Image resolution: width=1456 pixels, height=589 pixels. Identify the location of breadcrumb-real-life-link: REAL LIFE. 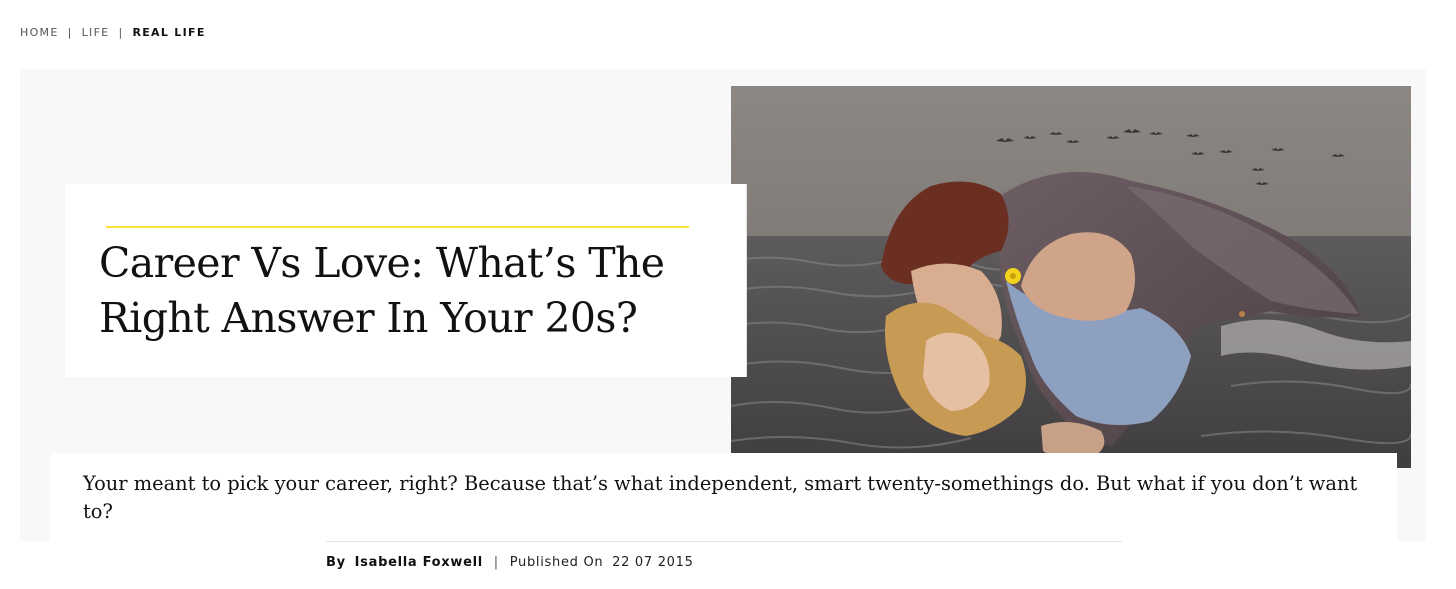
(168, 32).